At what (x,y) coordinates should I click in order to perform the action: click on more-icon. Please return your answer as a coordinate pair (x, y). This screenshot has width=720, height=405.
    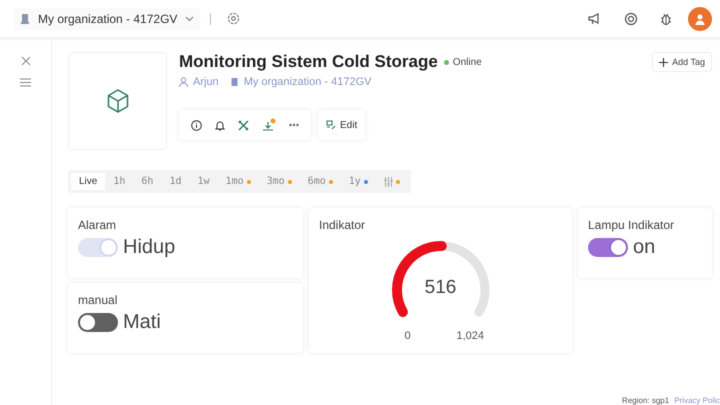
    Looking at the image, I should click on (294, 125).